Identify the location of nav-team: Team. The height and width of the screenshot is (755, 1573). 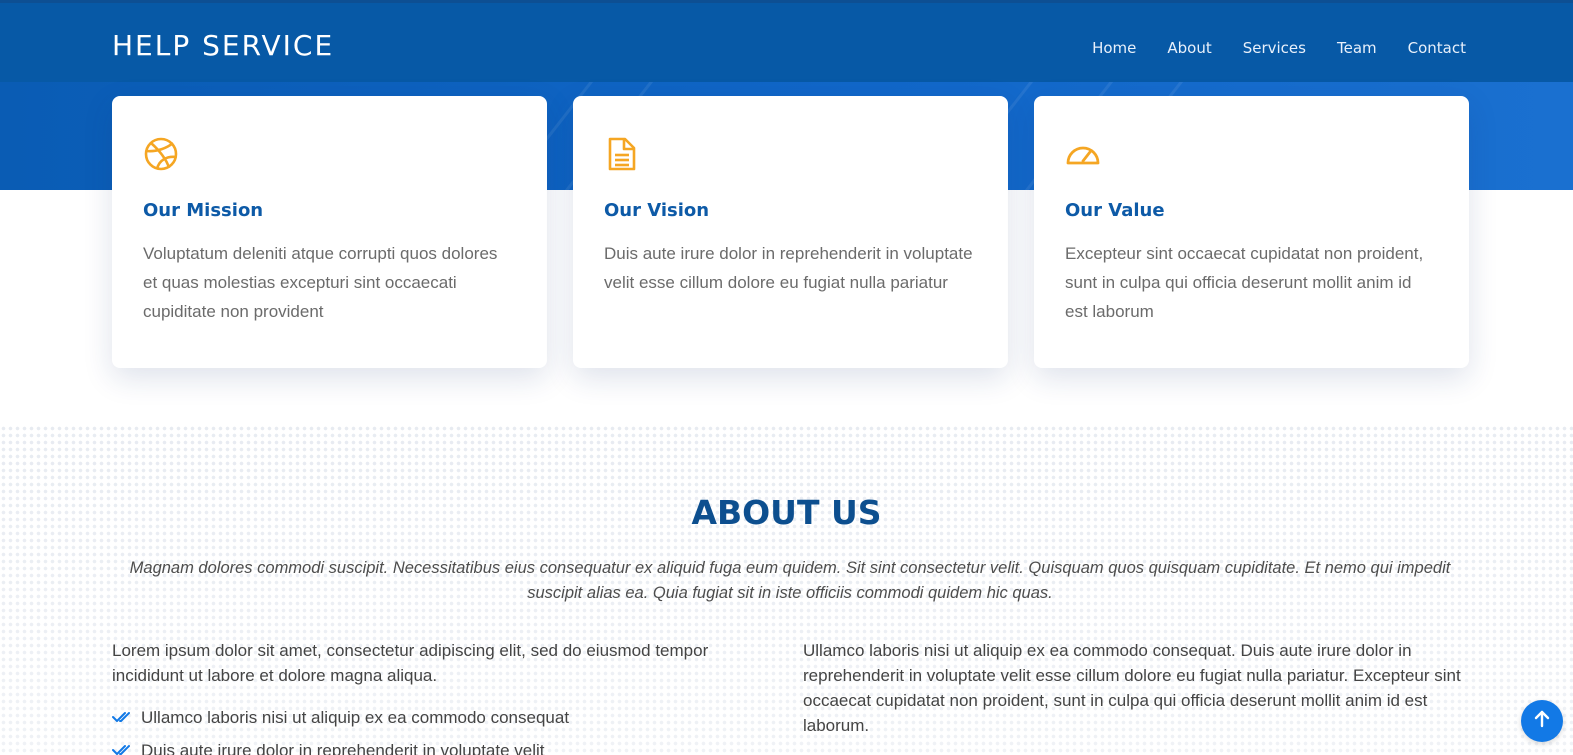
(1357, 48).